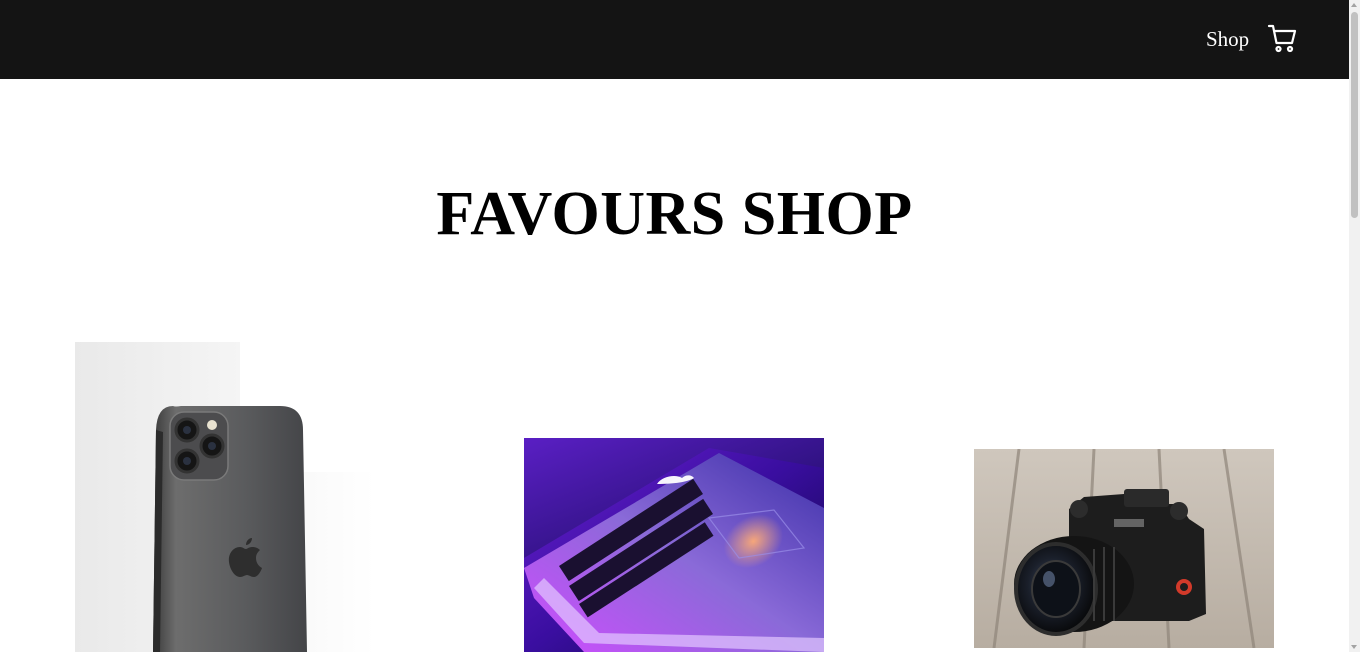 This screenshot has width=1360, height=652. Describe the element at coordinates (225, 497) in the screenshot. I see `product-image-phone` at that location.